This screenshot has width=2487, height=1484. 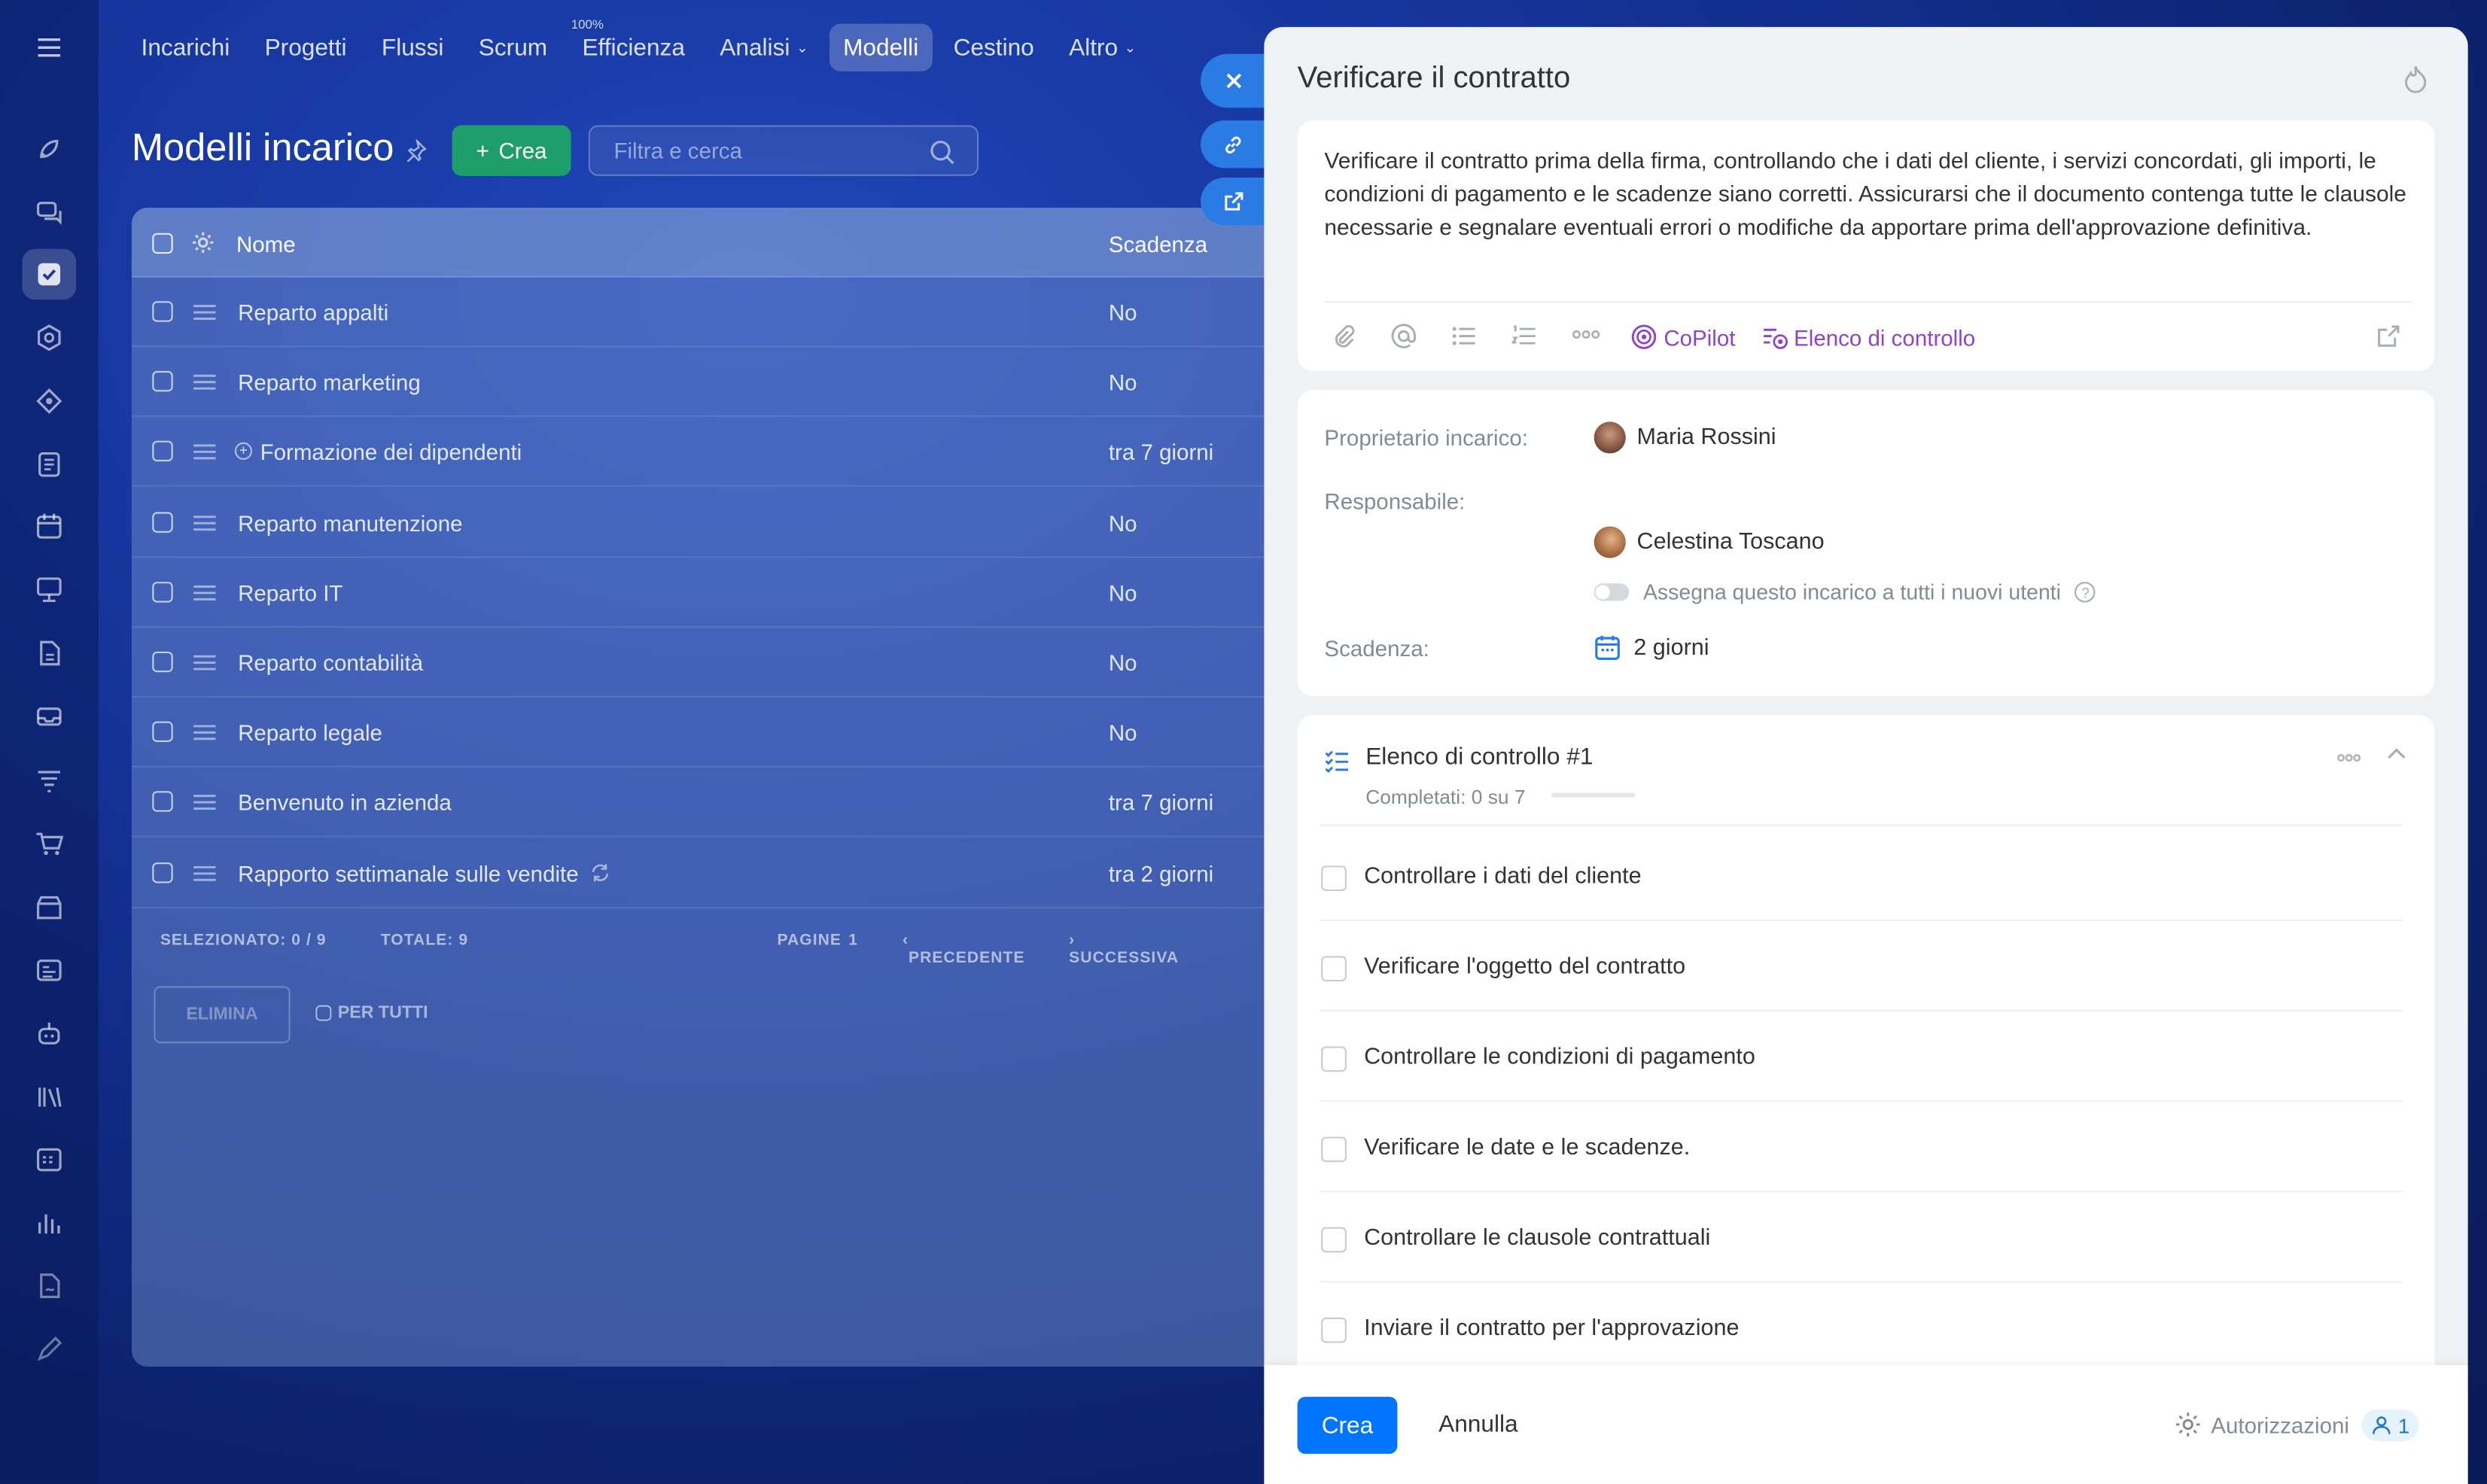 What do you see at coordinates (49, 526) in the screenshot?
I see `calendar-icon` at bounding box center [49, 526].